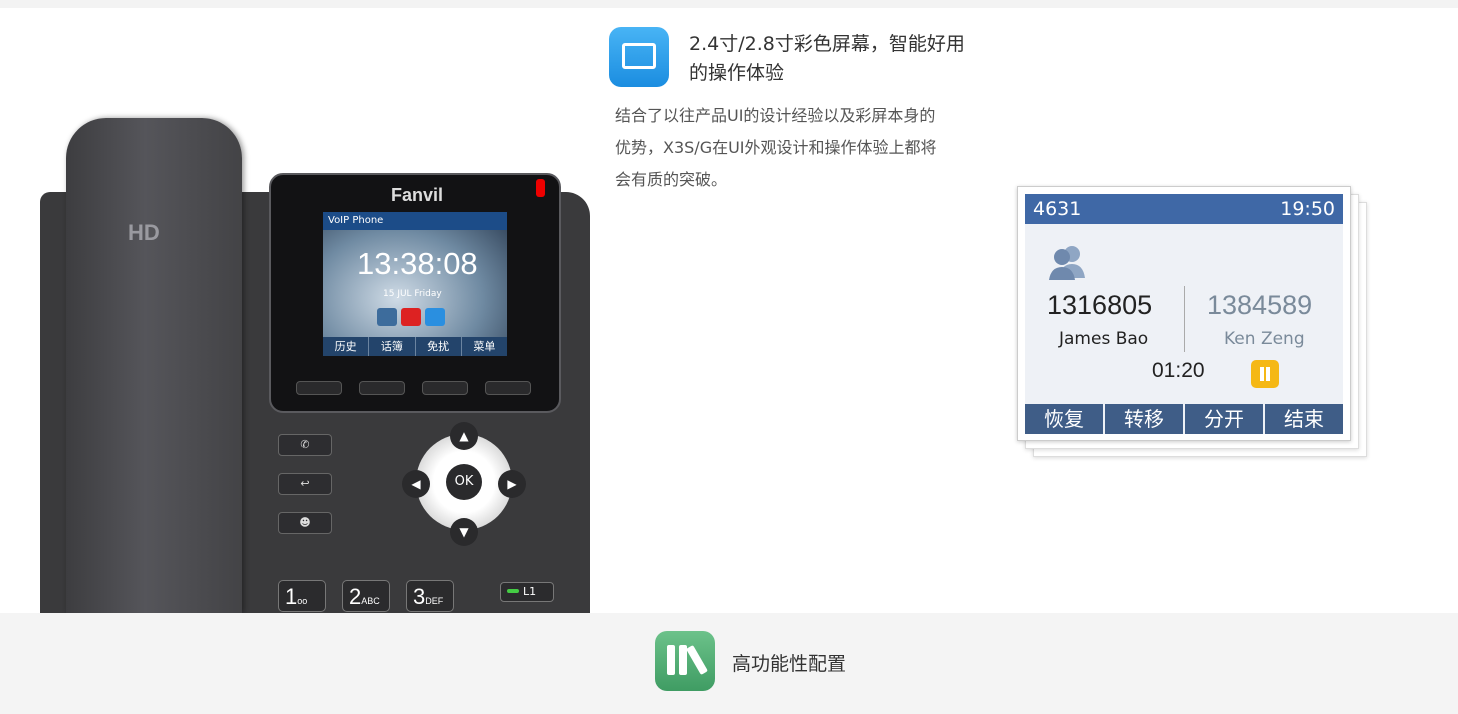 Image resolution: width=1458 pixels, height=714 pixels. What do you see at coordinates (346, 346) in the screenshot?
I see `lcd-softkey: 历史` at bounding box center [346, 346].